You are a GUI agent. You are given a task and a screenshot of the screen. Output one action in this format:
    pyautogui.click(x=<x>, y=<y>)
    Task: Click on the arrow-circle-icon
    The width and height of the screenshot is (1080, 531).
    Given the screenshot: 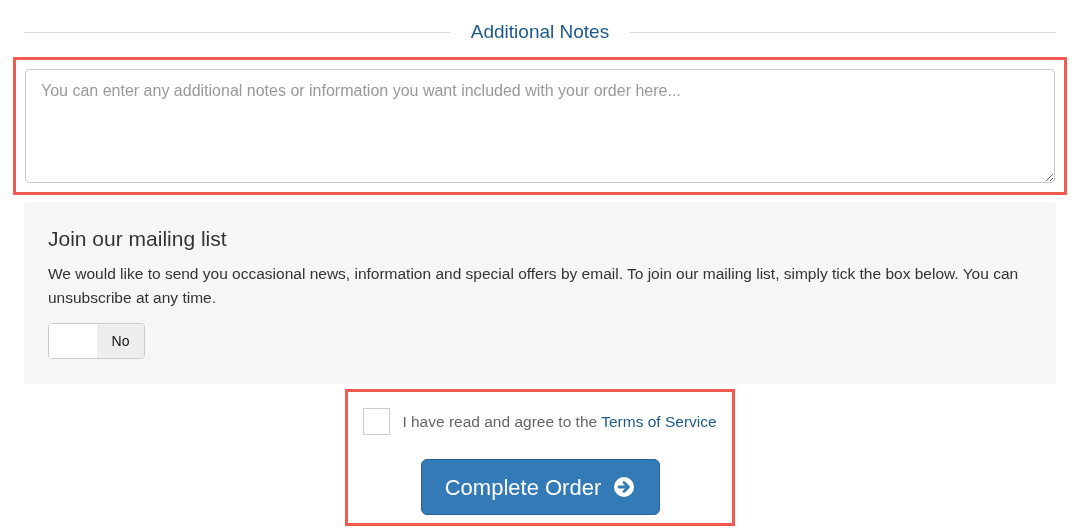 What is the action you would take?
    pyautogui.click(x=624, y=487)
    